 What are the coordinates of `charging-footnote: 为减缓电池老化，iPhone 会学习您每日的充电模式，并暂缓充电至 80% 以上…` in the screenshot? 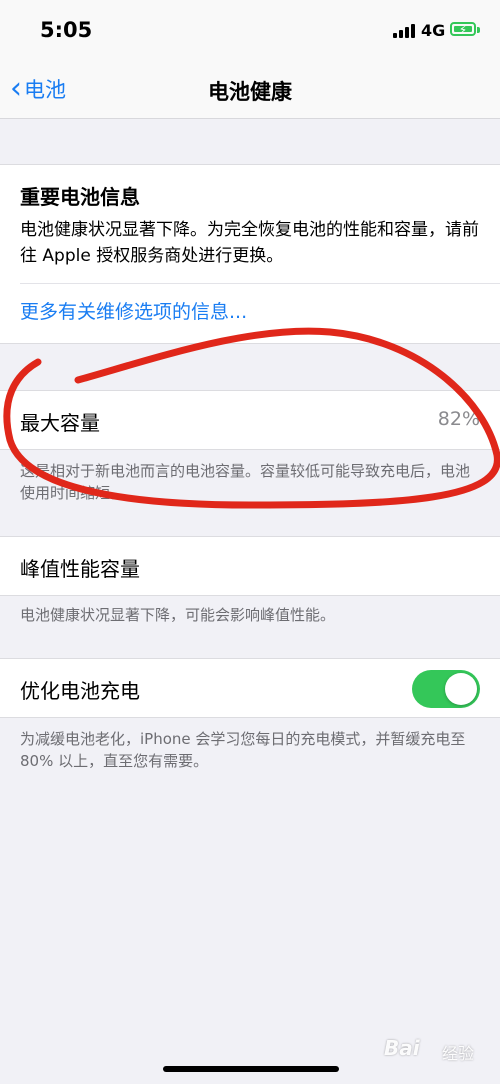 It's located at (243, 750).